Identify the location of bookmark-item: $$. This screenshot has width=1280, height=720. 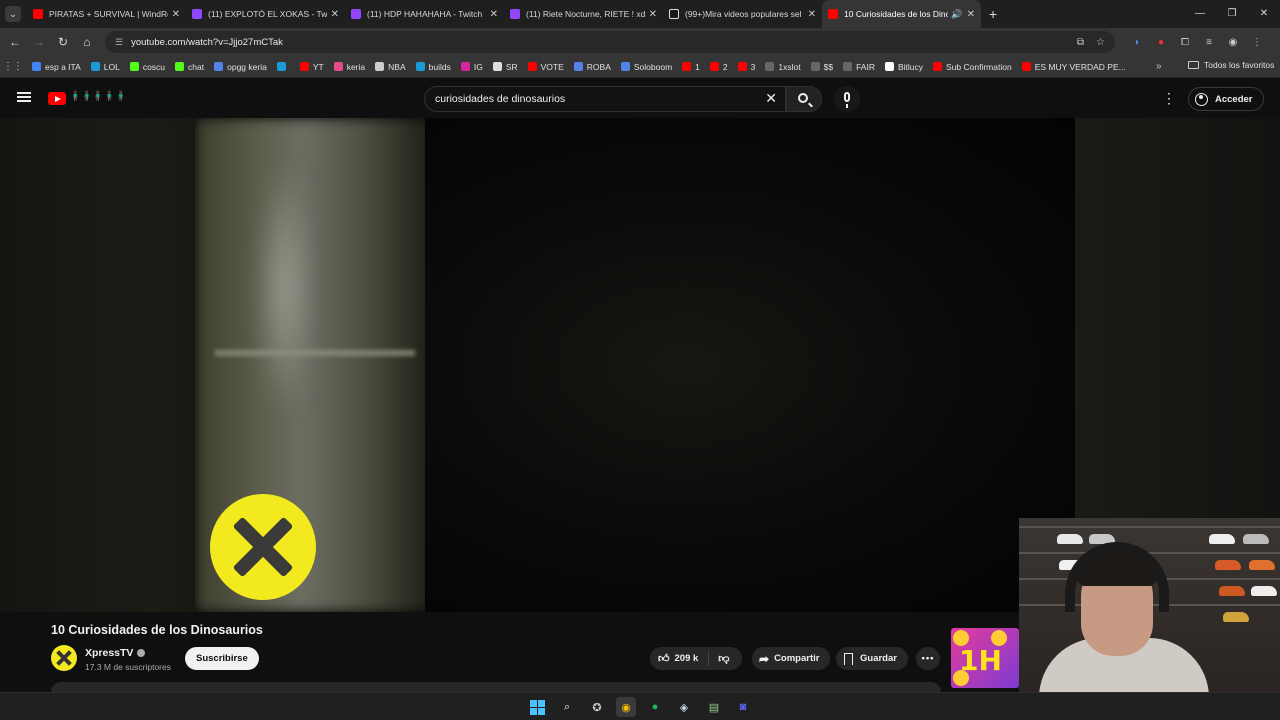
(821, 67).